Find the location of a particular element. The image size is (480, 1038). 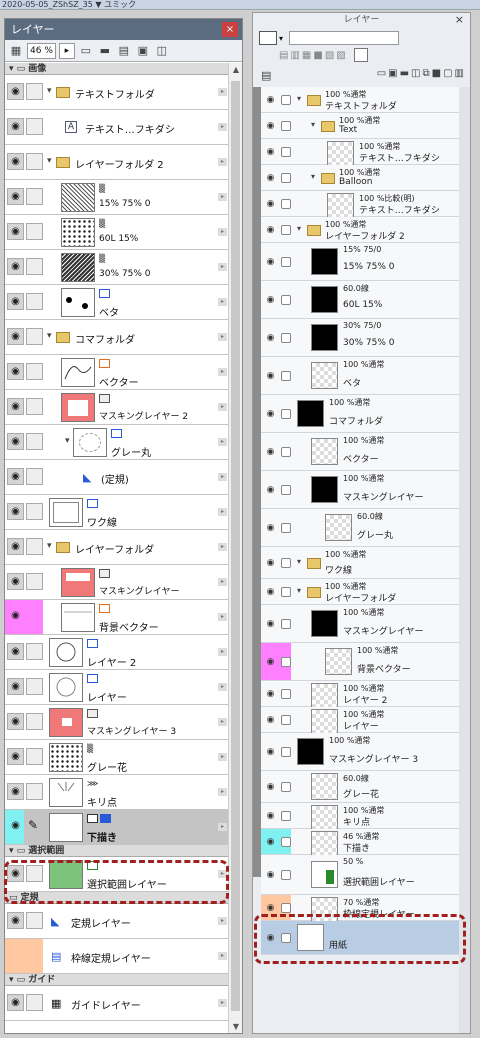

layer-row: ◉ 100 %通常 背景ベクター is located at coordinates (361, 662).